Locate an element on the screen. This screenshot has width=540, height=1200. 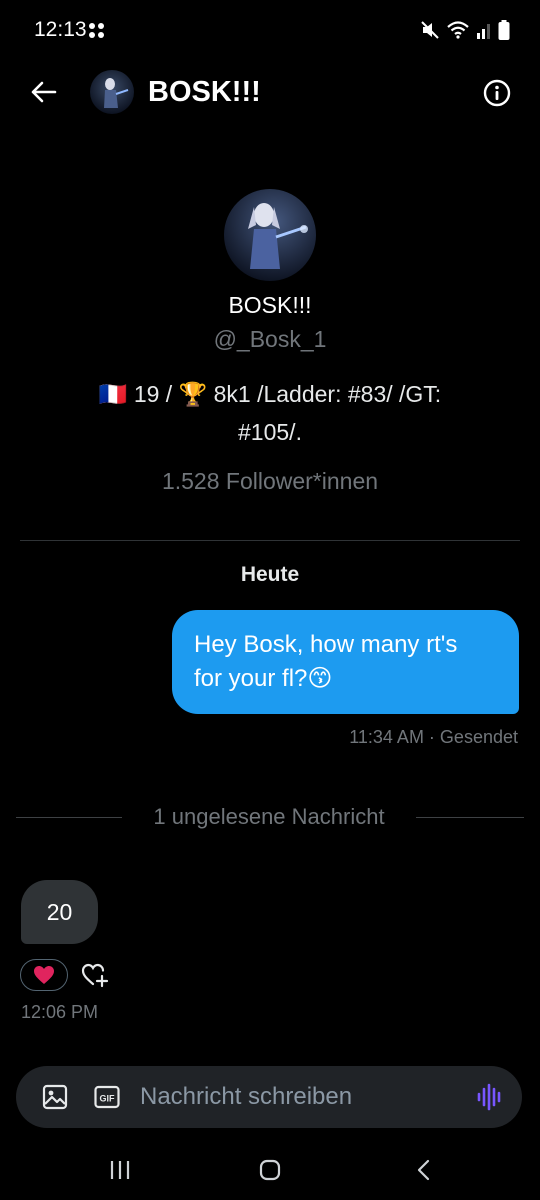
reaction-heart-button is located at coordinates (44, 975).